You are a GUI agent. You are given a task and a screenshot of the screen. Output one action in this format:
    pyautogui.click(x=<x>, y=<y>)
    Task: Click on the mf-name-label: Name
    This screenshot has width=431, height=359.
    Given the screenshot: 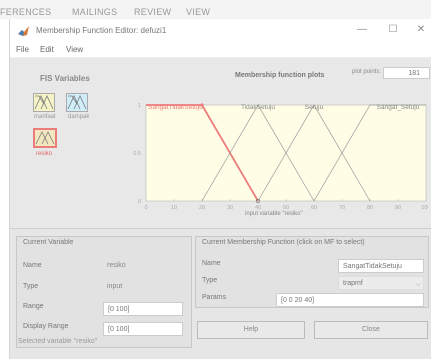 What is the action you would take?
    pyautogui.click(x=211, y=263)
    